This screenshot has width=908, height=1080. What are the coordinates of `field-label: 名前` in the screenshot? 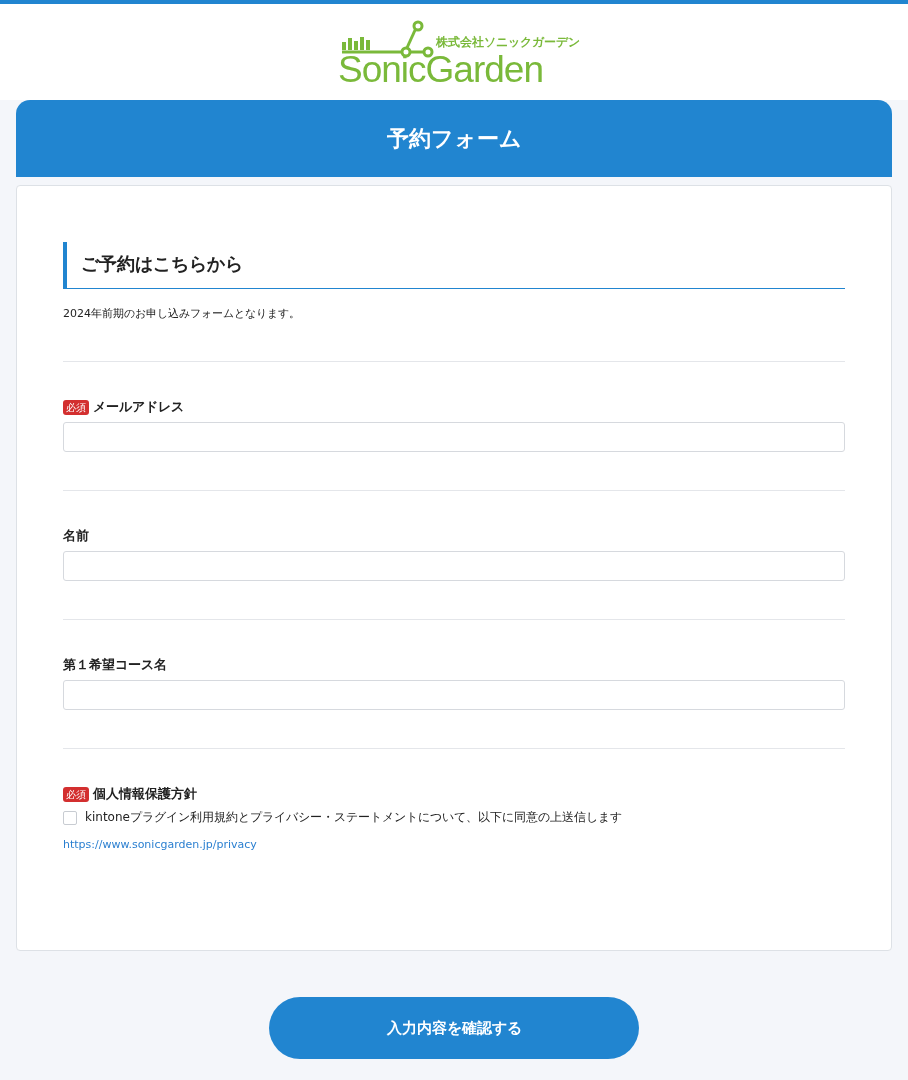 It's located at (76, 536).